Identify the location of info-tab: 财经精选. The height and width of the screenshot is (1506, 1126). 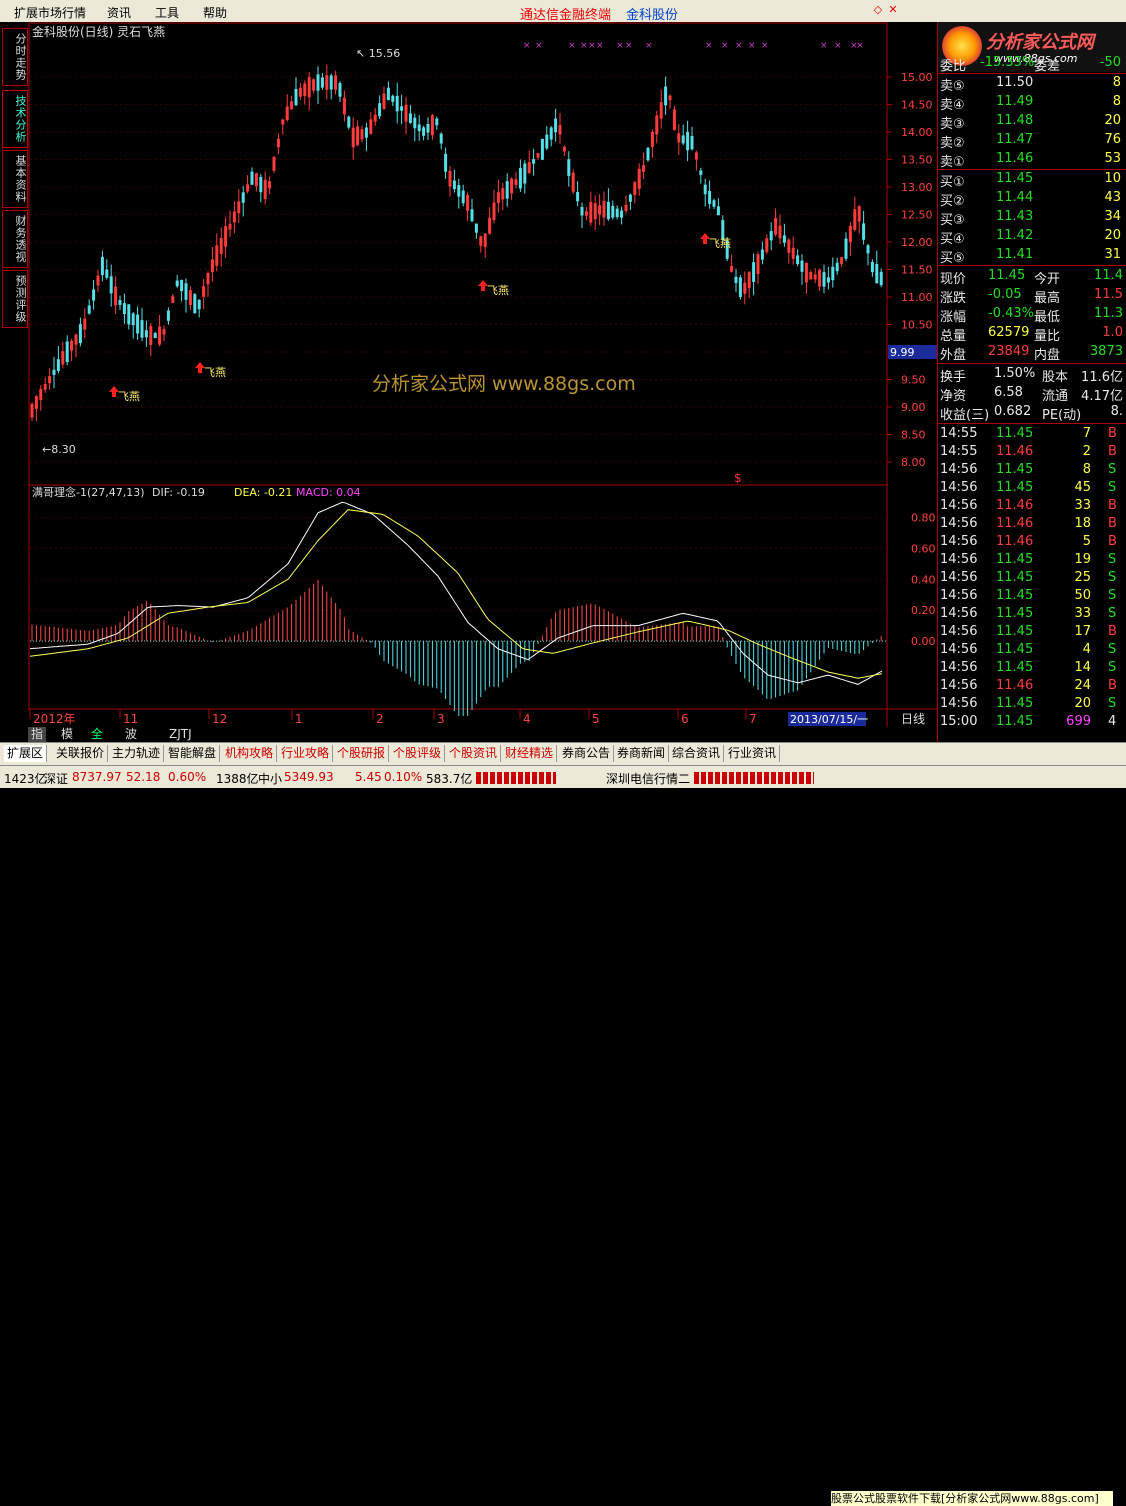
(530, 753).